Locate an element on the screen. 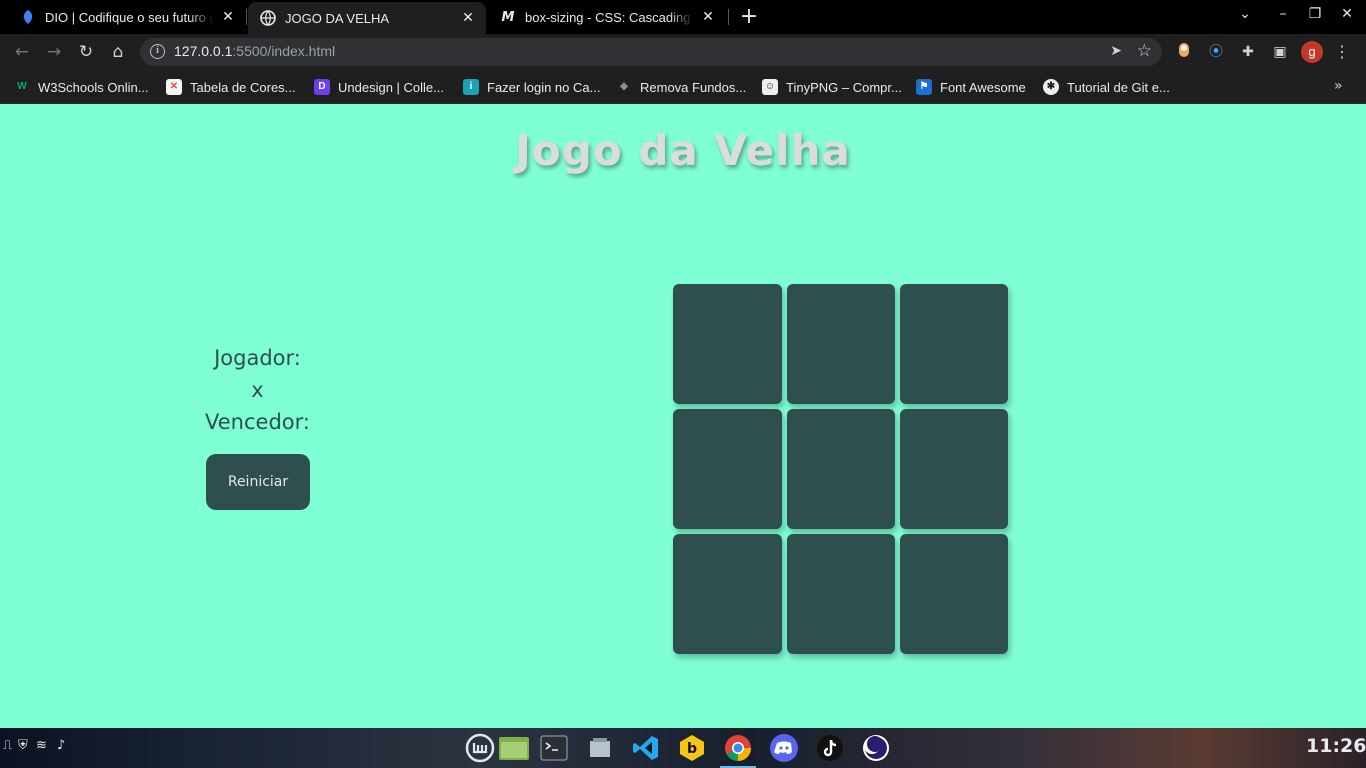  restart-button: Reiniciar is located at coordinates (258, 482).